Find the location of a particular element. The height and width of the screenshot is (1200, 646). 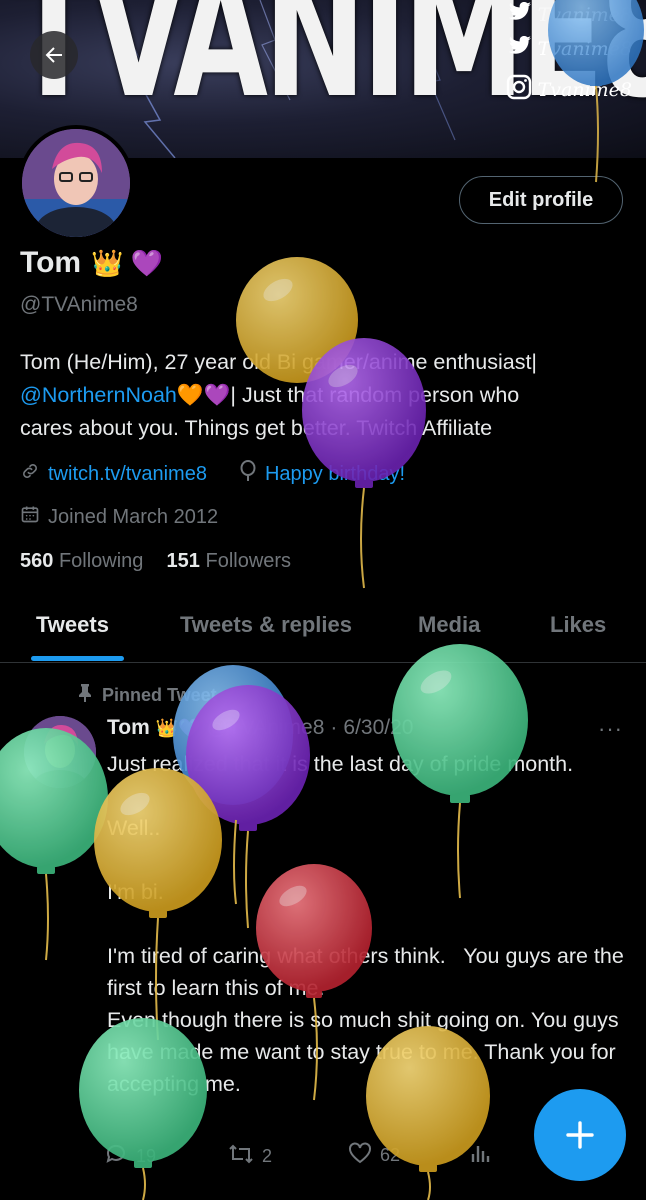

compose-tweet-button is located at coordinates (580, 1135).